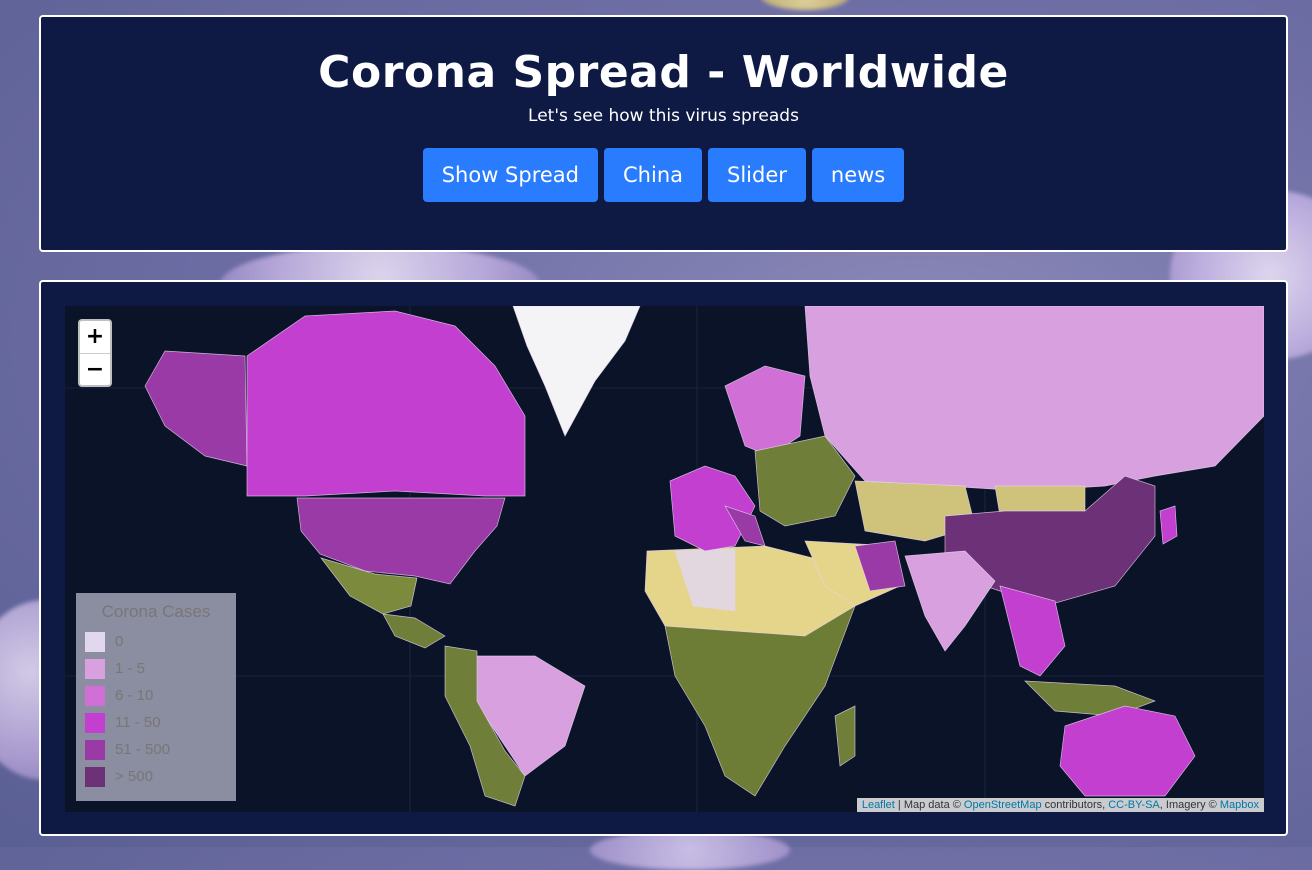 The image size is (1312, 870). I want to click on slider-button: Slider, so click(757, 175).